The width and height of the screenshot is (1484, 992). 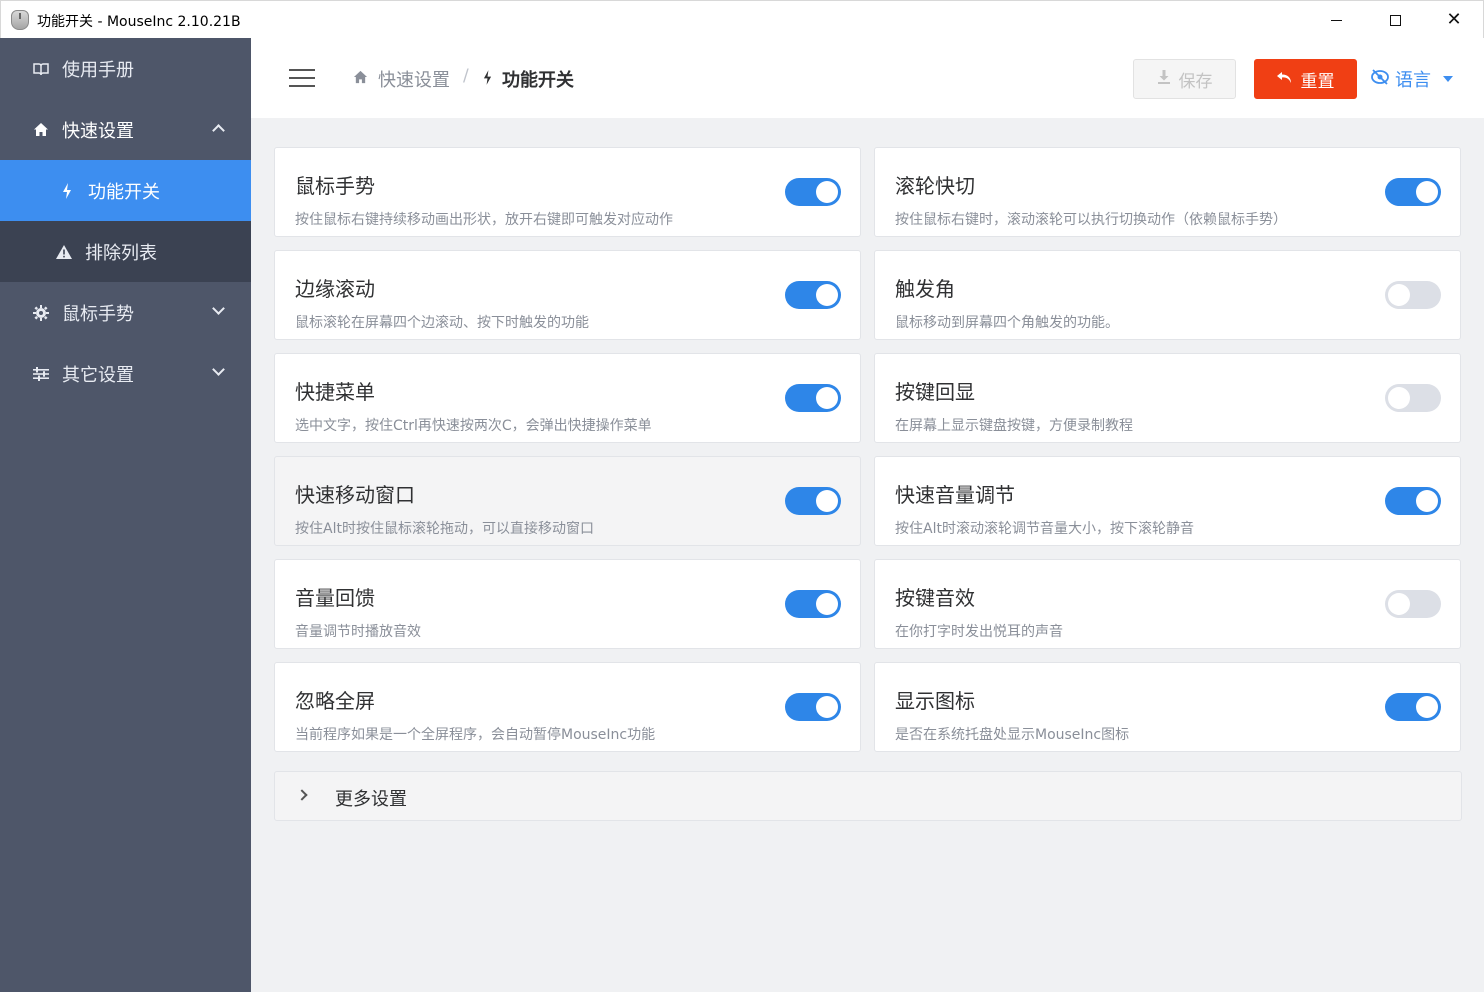 I want to click on sidebar-item-label: 其它设置, so click(x=98, y=375).